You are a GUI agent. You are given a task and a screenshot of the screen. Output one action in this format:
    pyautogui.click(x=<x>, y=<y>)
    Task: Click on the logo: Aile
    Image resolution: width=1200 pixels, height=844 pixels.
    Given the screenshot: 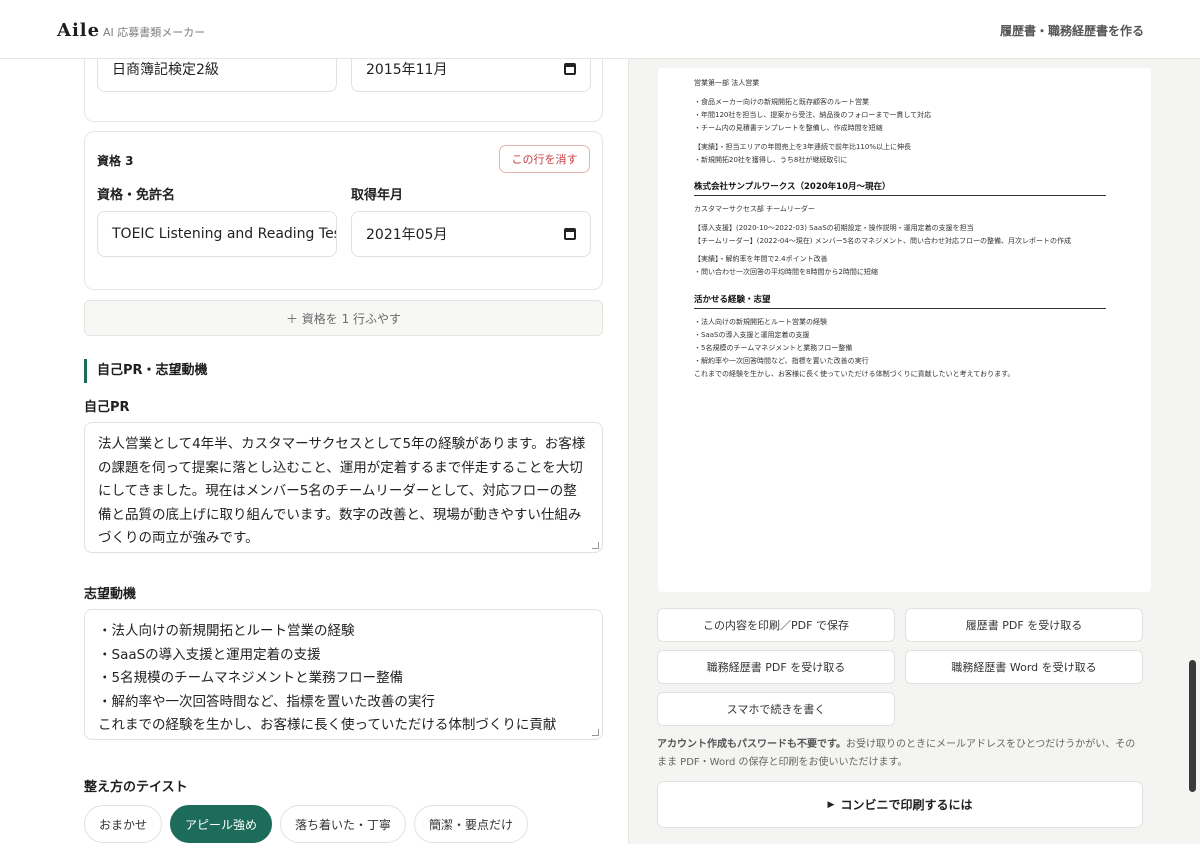 What is the action you would take?
    pyautogui.click(x=78, y=30)
    